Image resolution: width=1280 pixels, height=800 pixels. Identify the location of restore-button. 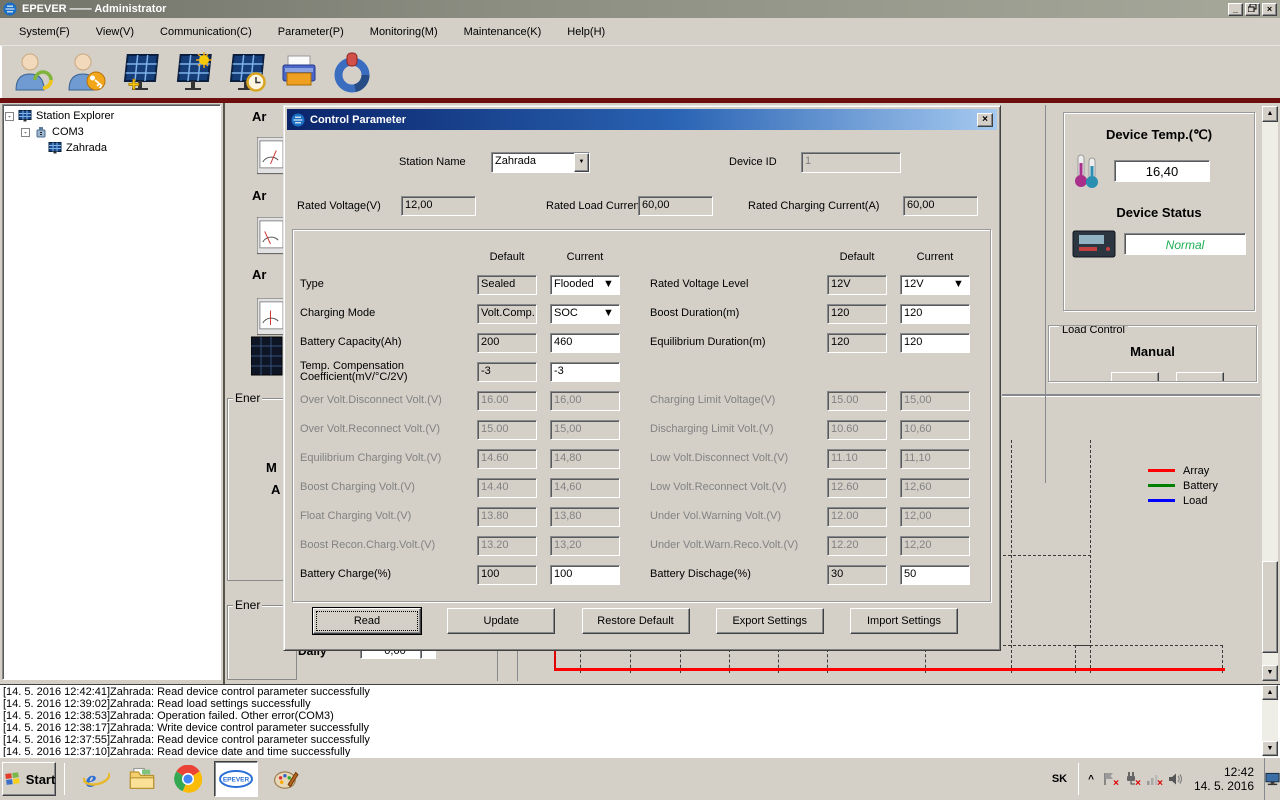
(1252, 9).